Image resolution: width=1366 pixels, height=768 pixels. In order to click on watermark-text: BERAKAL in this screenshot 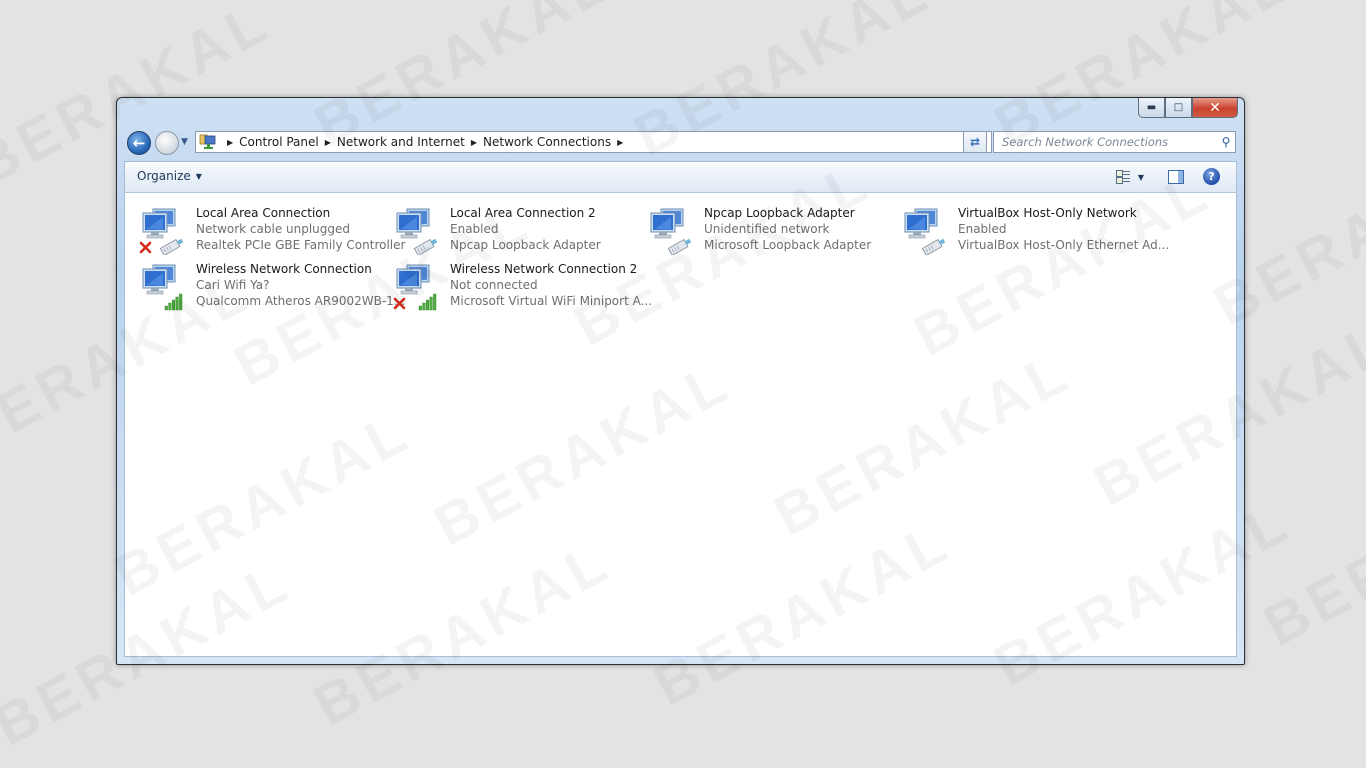, I will do `click(1309, 554)`.